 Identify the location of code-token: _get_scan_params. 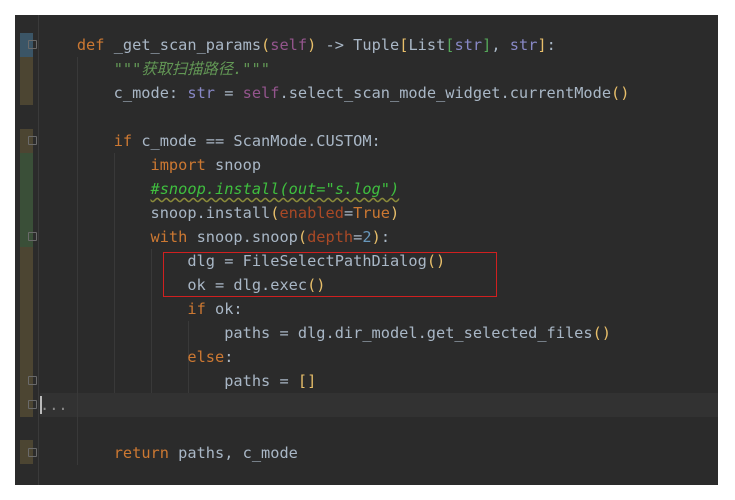
(183, 45).